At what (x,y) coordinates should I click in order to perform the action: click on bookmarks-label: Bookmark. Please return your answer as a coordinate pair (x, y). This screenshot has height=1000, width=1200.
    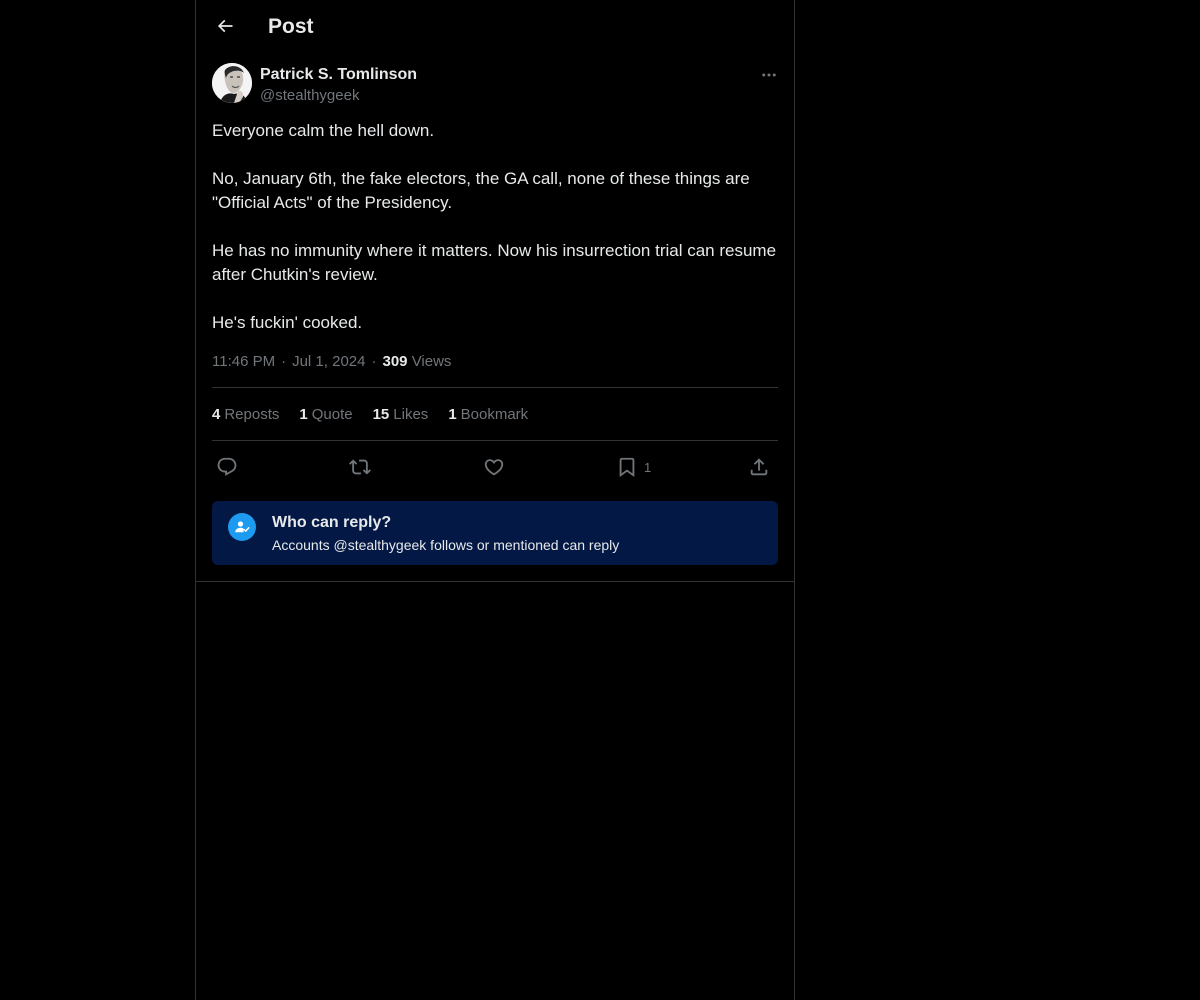
    Looking at the image, I should click on (494, 414).